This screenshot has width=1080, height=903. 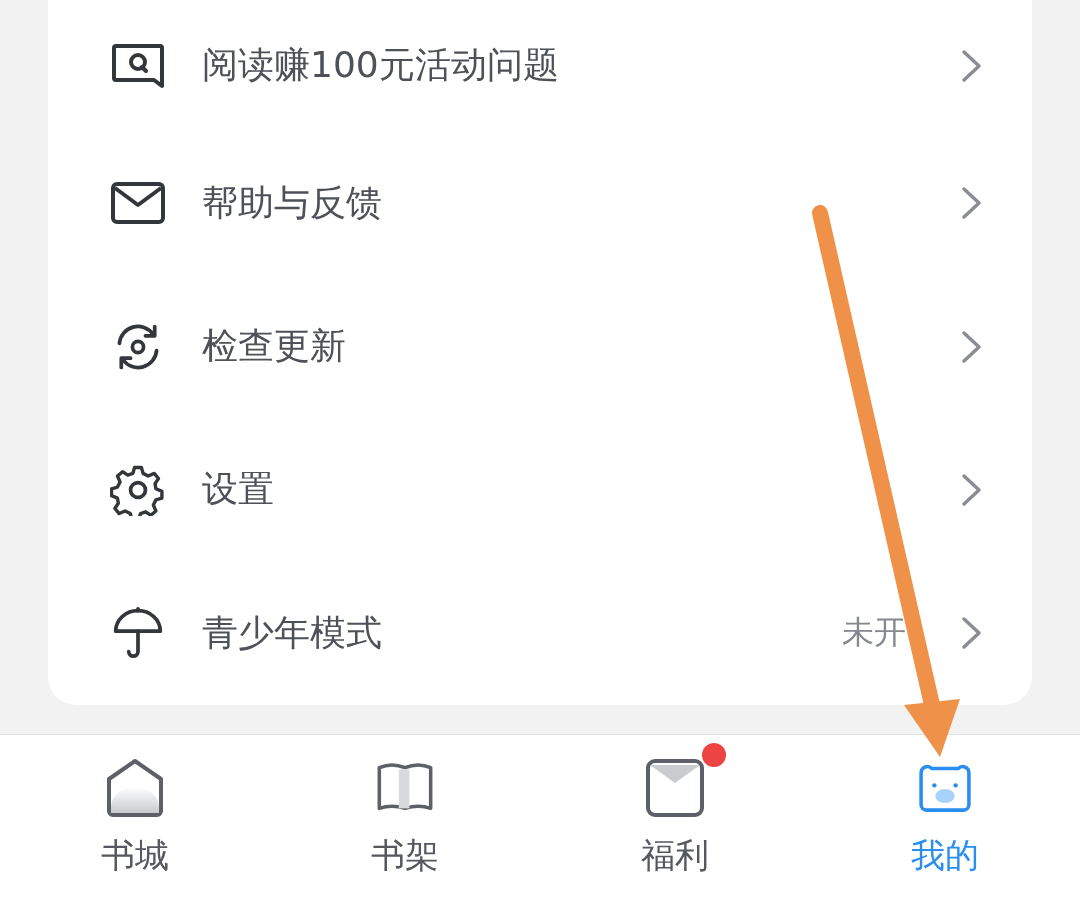 I want to click on menu-item: 帮助与反馈, so click(x=540, y=203).